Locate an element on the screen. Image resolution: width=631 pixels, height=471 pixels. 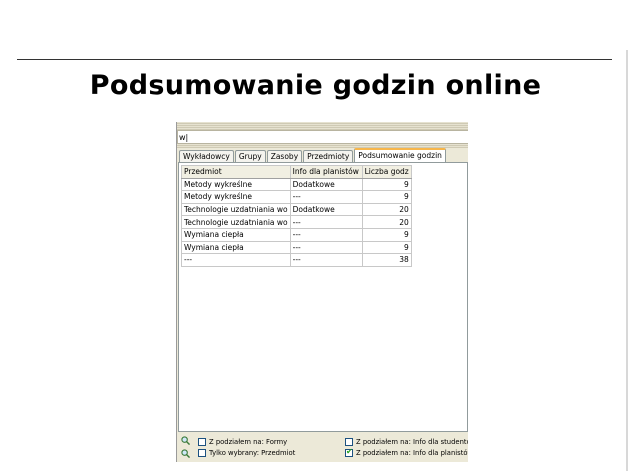
page-title: Podsumowanie godzin online is located at coordinates (315, 85).